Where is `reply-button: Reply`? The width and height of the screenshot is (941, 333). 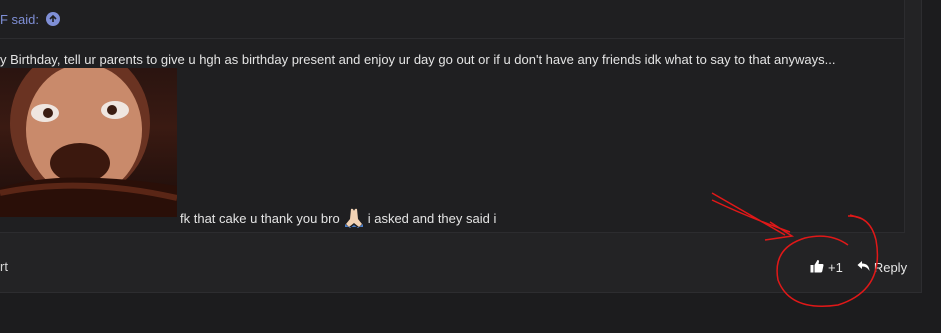 reply-button: Reply is located at coordinates (882, 267).